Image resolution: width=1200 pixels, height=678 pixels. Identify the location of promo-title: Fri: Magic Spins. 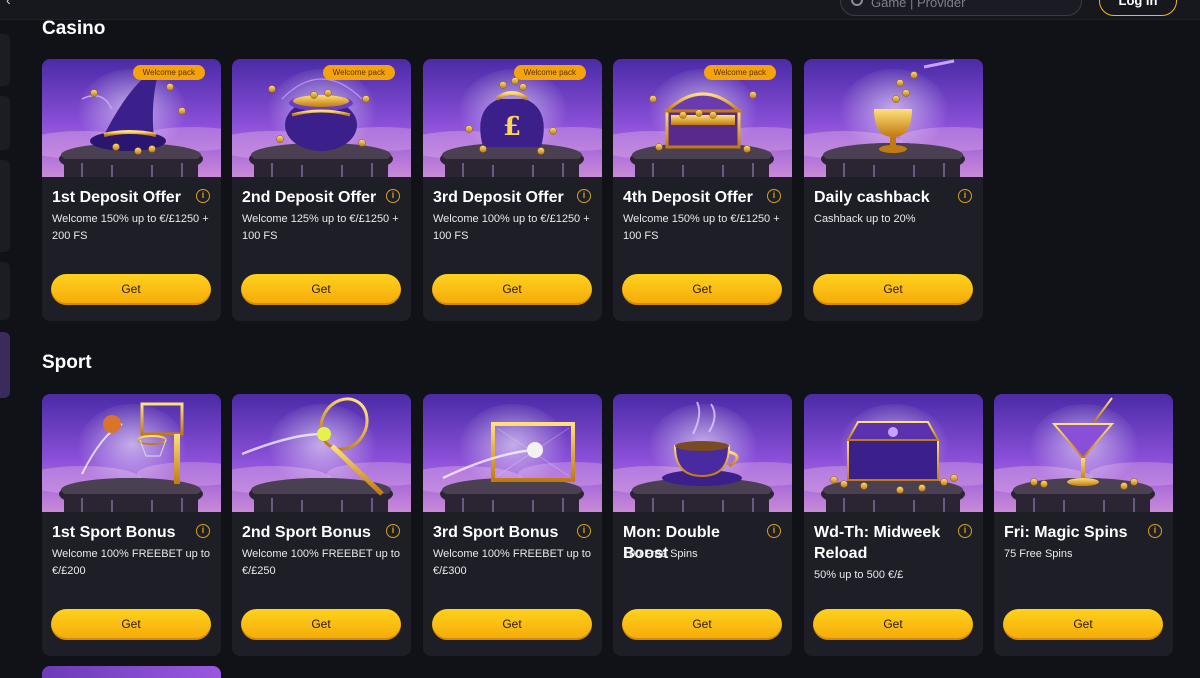
(1066, 532).